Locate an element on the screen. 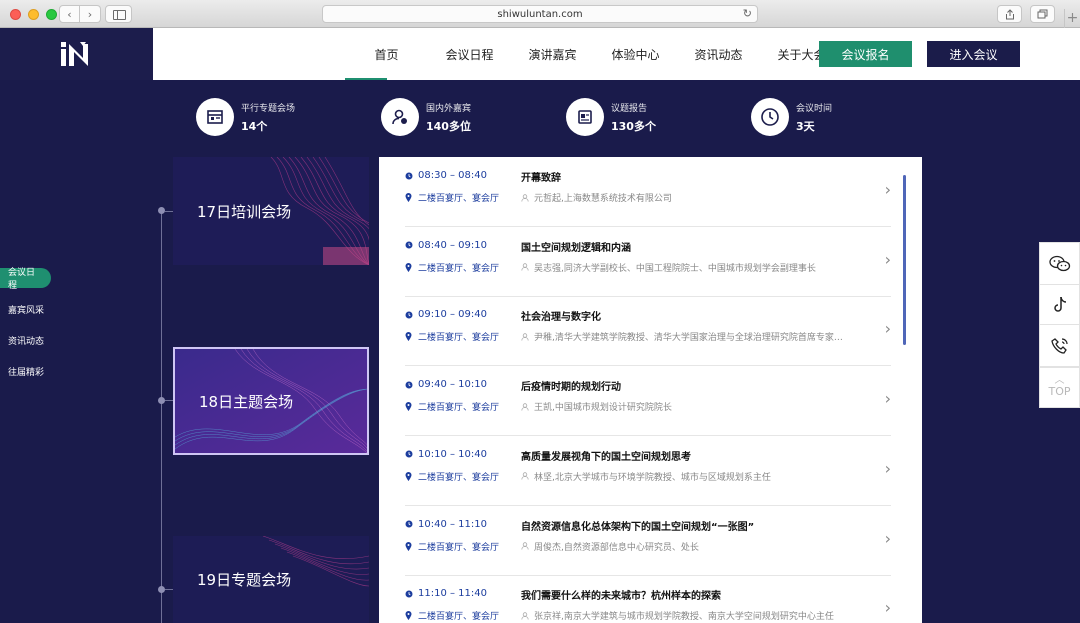  tabs-overview-button is located at coordinates (1042, 14).